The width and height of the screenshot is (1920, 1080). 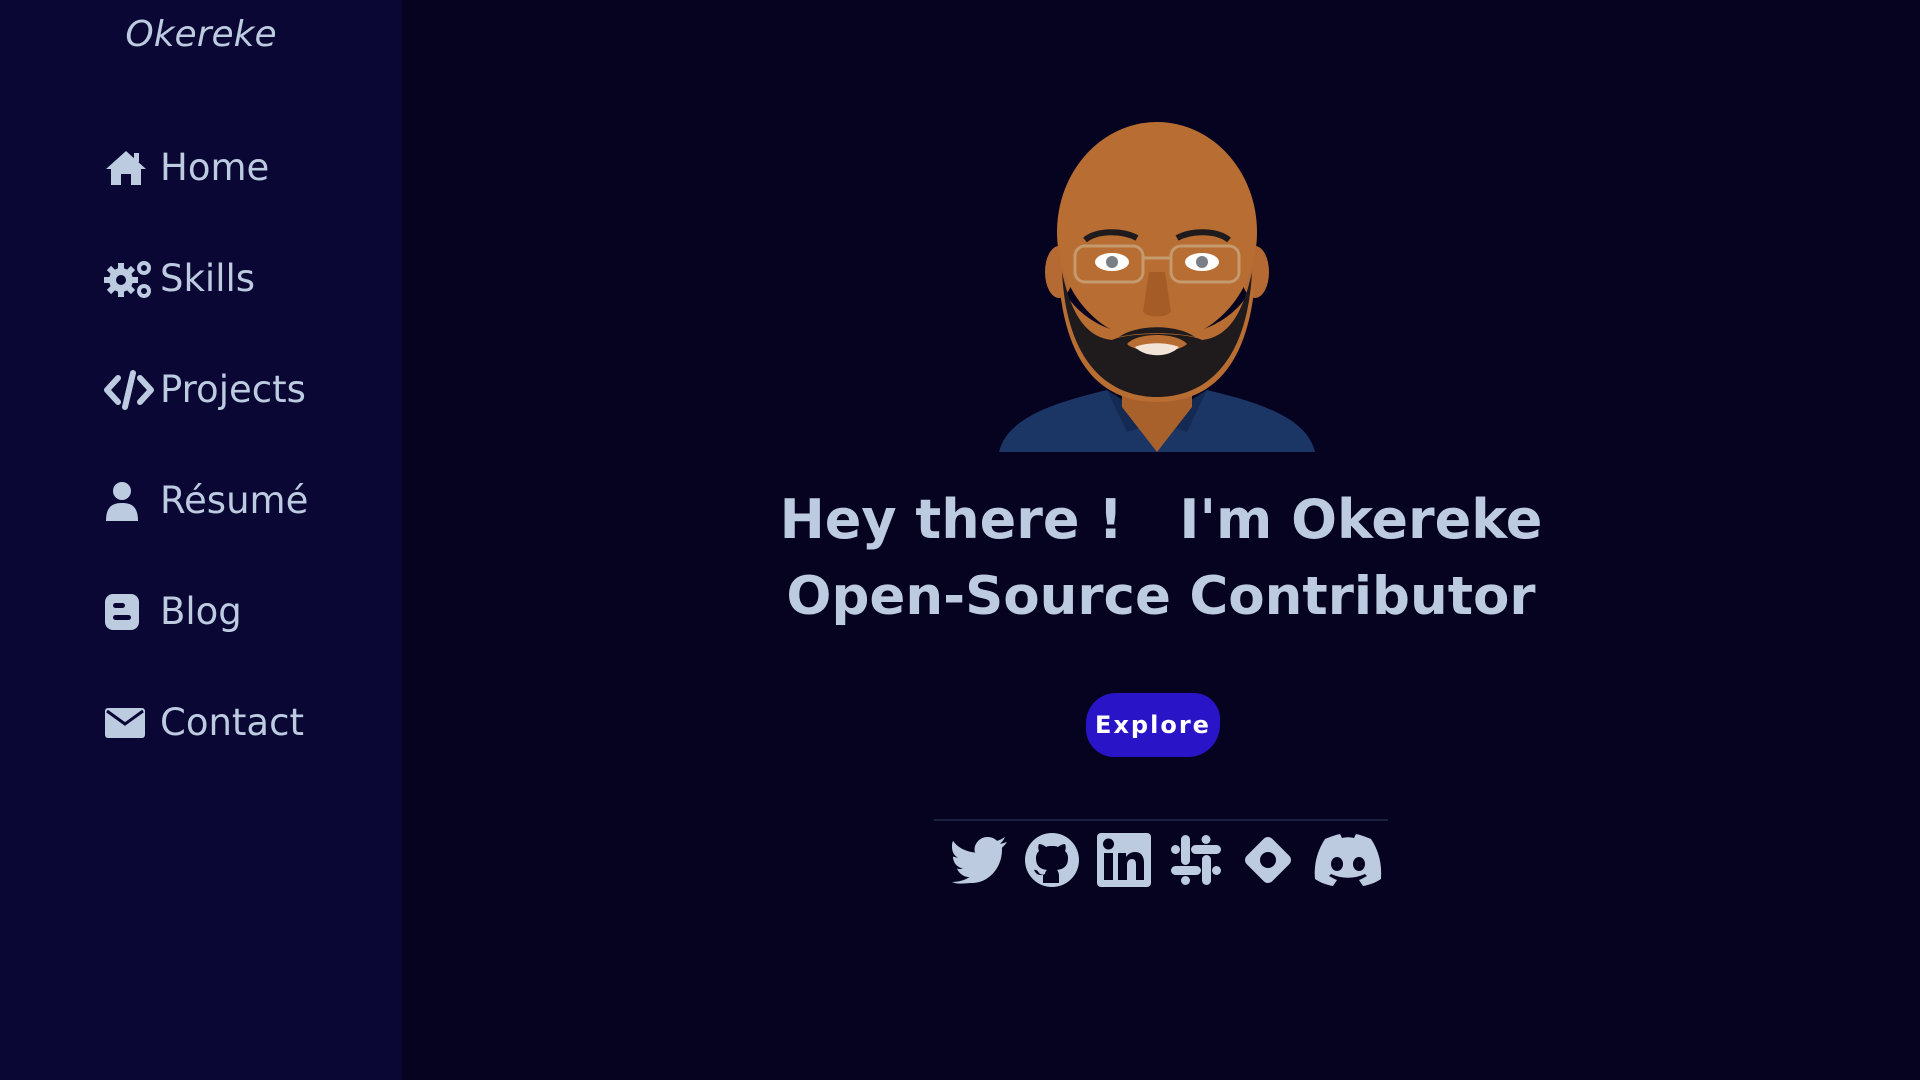 What do you see at coordinates (1157, 287) in the screenshot?
I see `avatar` at bounding box center [1157, 287].